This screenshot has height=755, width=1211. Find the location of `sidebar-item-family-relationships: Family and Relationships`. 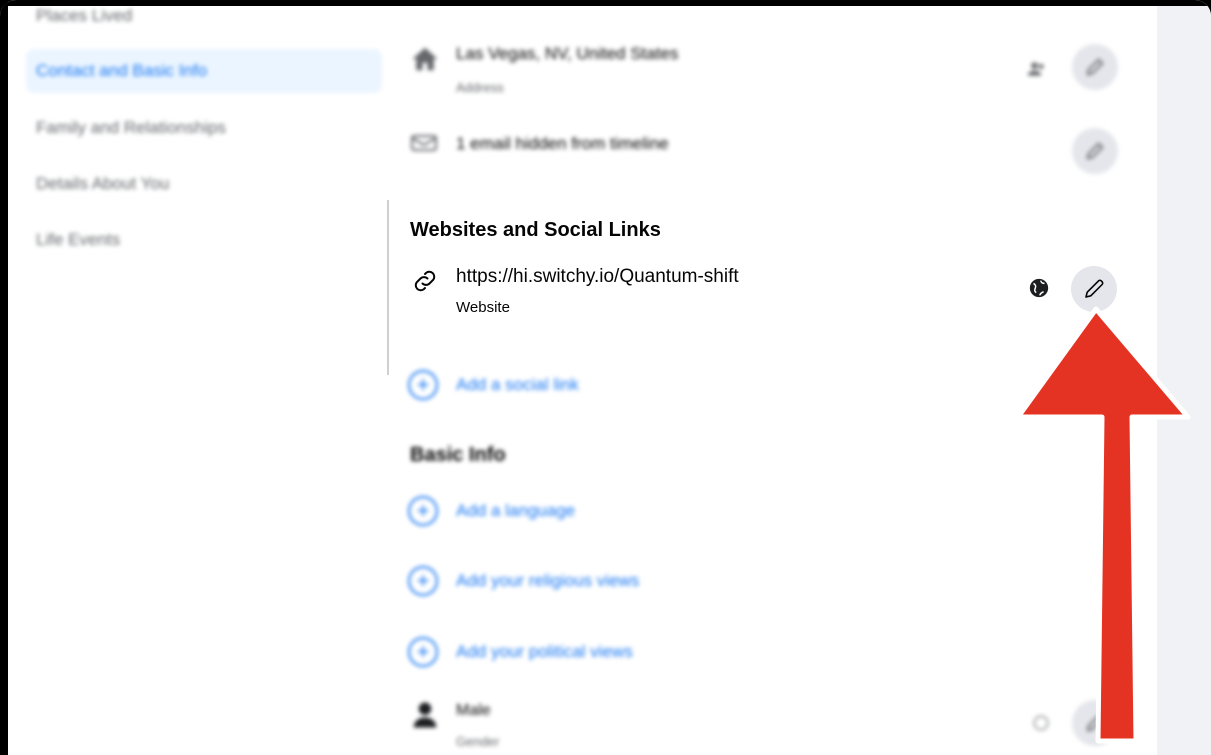

sidebar-item-family-relationships: Family and Relationships is located at coordinates (204, 128).